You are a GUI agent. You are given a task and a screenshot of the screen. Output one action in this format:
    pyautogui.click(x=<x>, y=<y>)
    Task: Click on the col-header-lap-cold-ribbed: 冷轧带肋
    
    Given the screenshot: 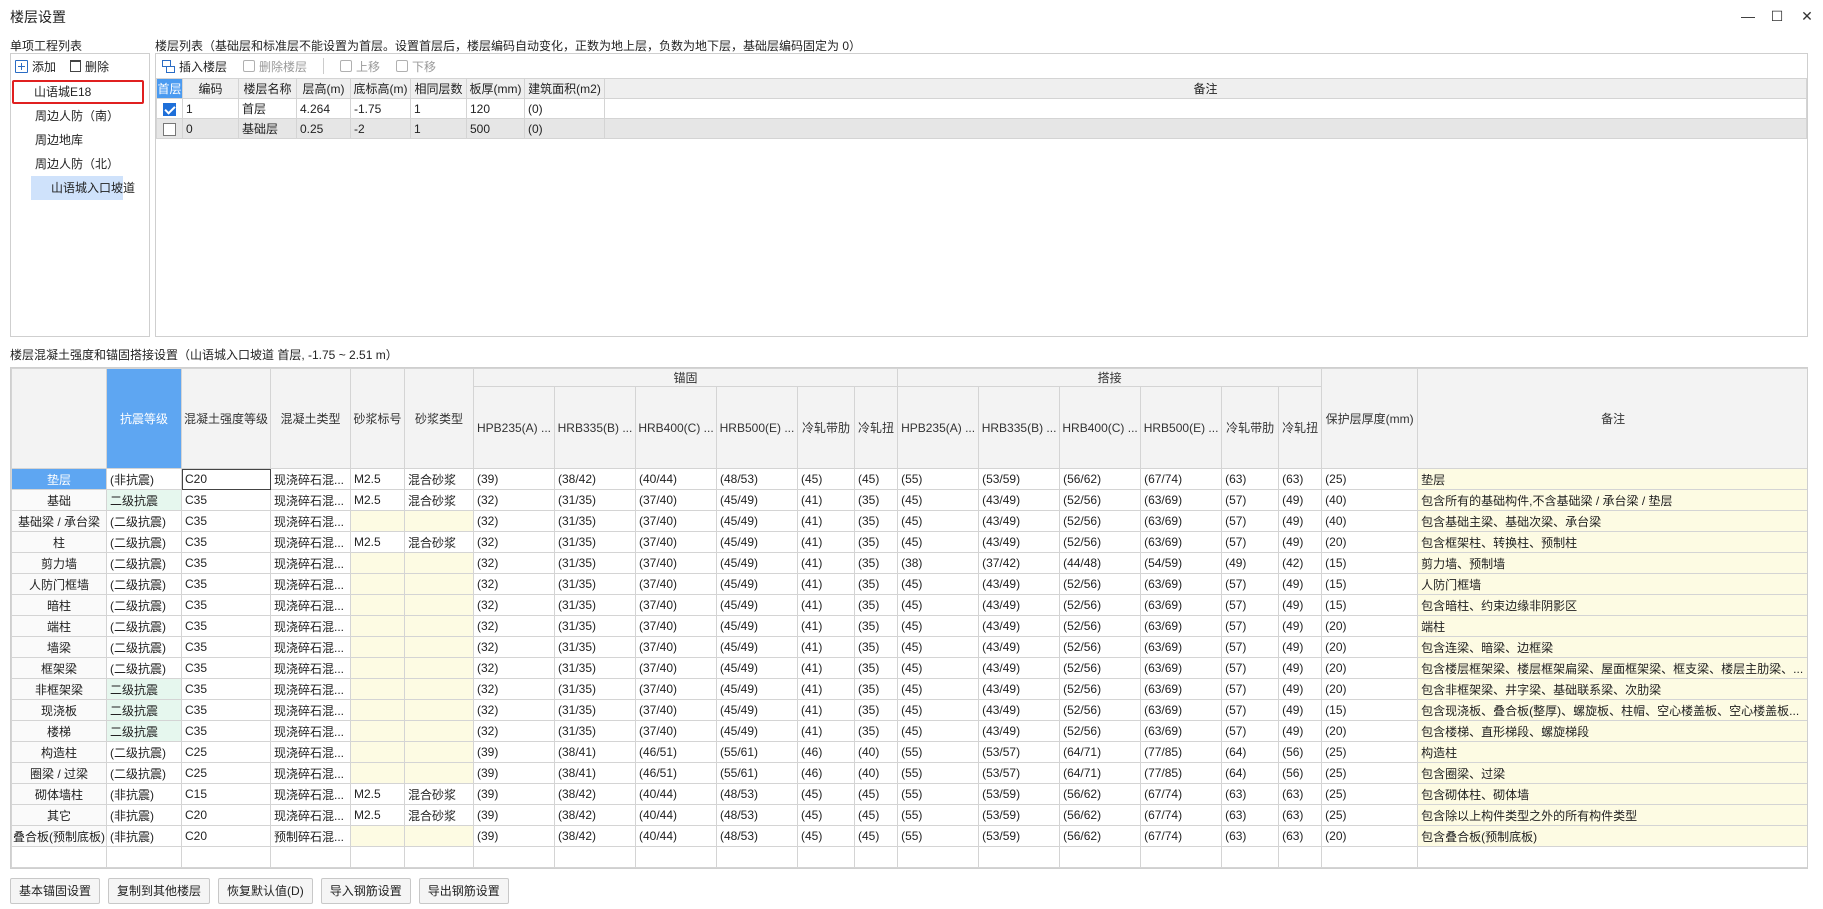 What is the action you would take?
    pyautogui.click(x=1250, y=427)
    